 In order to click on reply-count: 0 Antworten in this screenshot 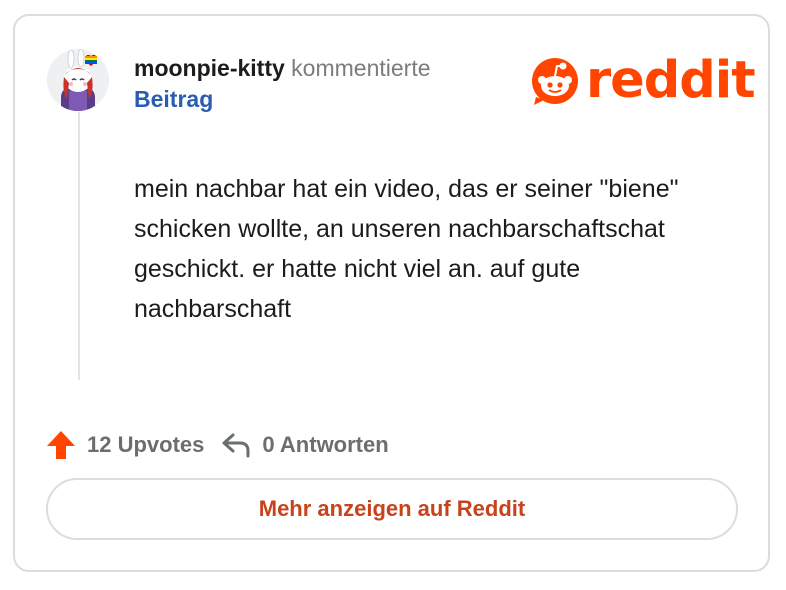, I will do `click(325, 444)`.